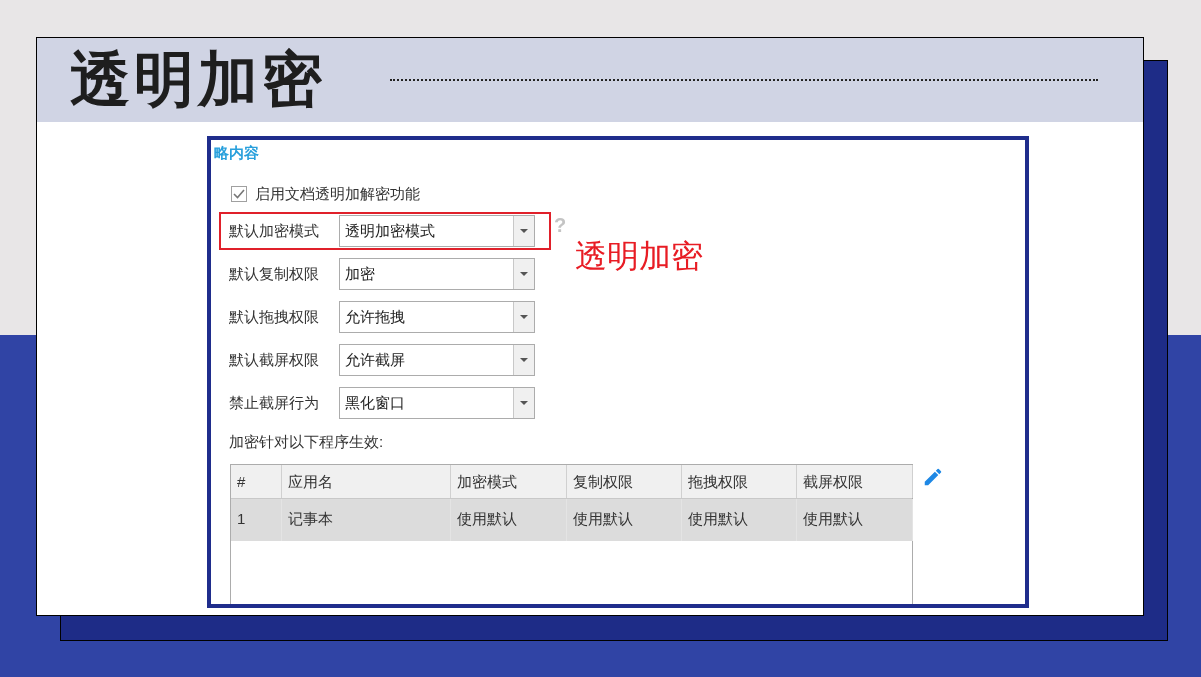 The height and width of the screenshot is (677, 1201). I want to click on table-cell: 记事本, so click(366, 520).